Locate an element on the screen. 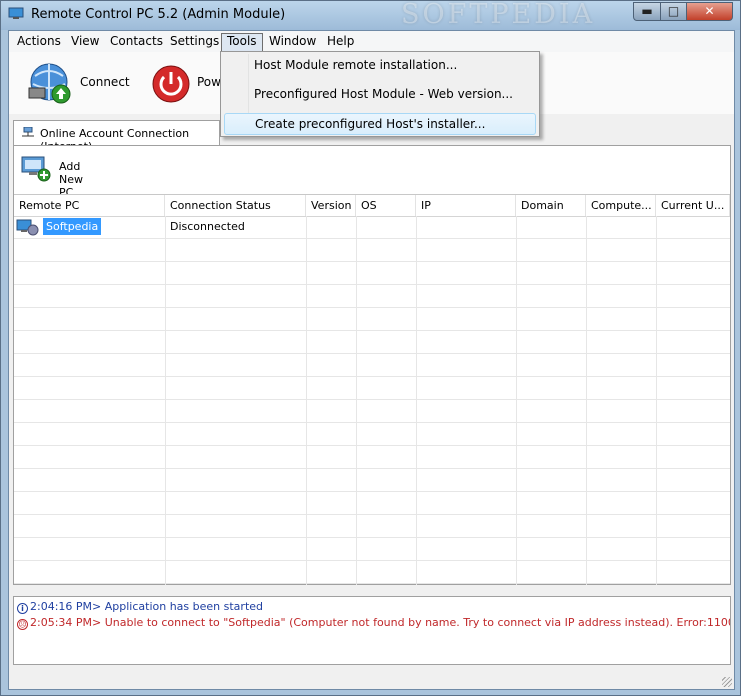 Image resolution: width=741 pixels, height=696 pixels. menu-view: View is located at coordinates (85, 41).